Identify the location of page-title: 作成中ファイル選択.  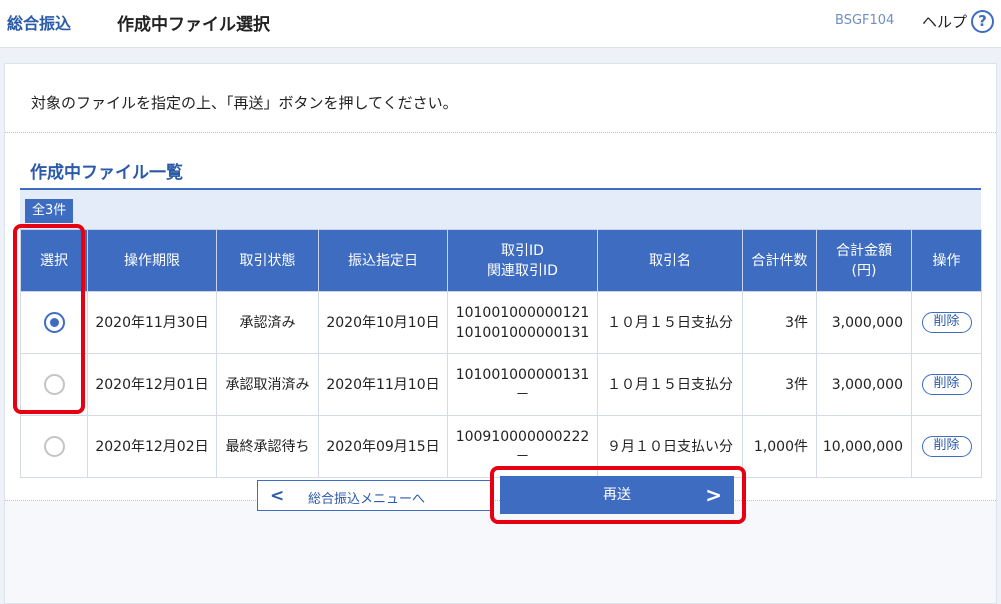
(193, 25).